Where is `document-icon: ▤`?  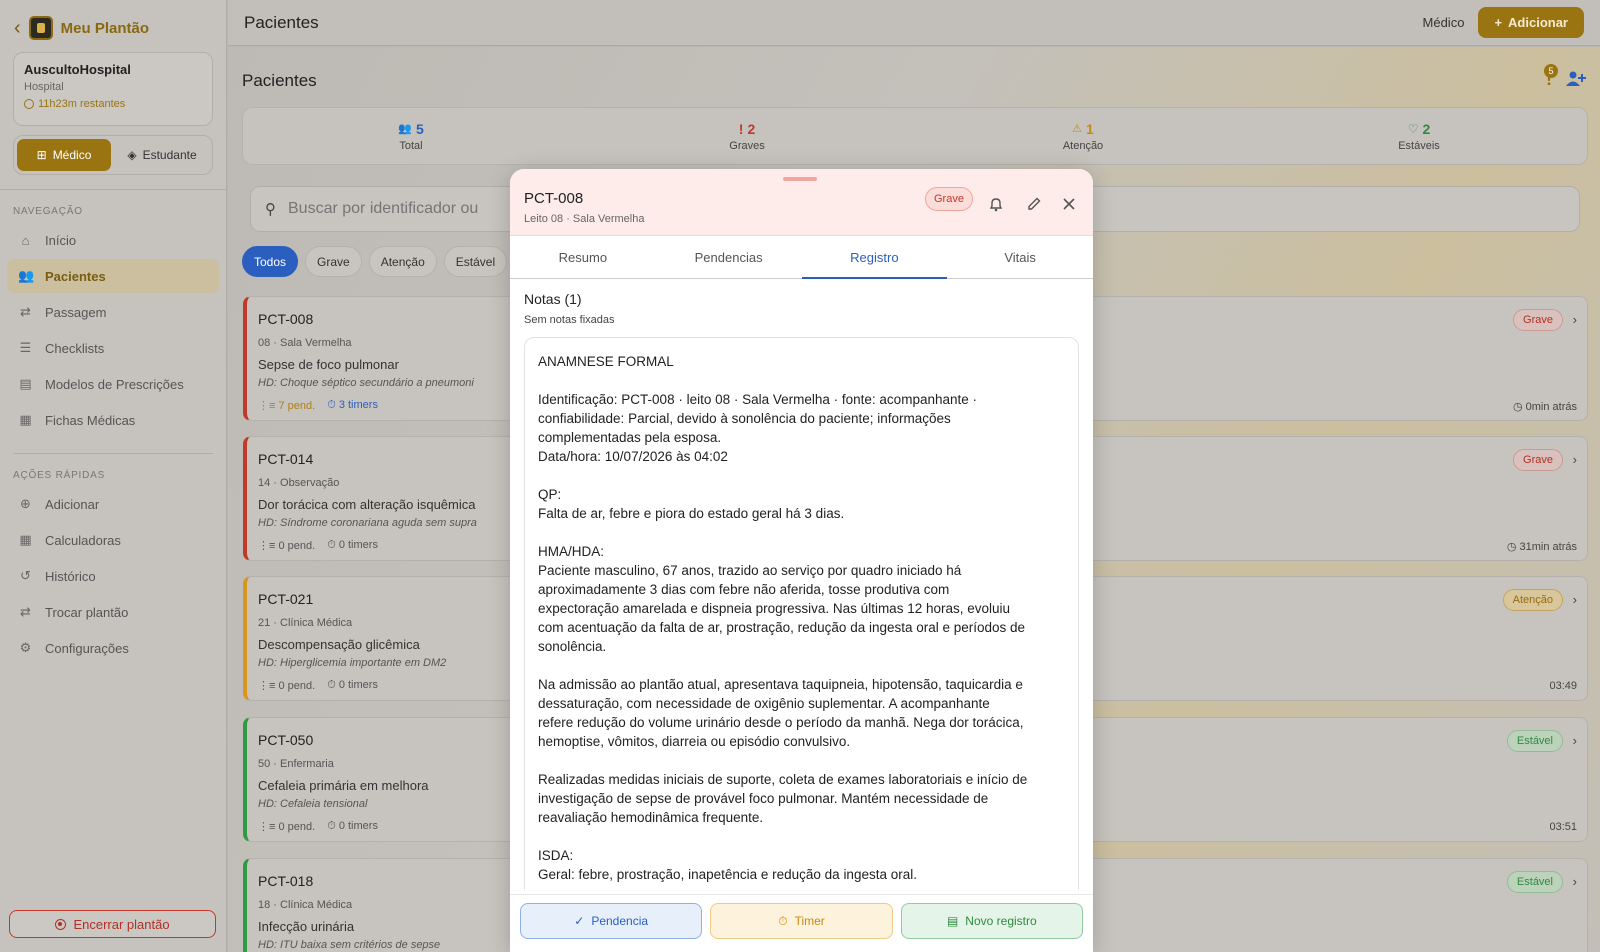 document-icon: ▤ is located at coordinates (25, 383).